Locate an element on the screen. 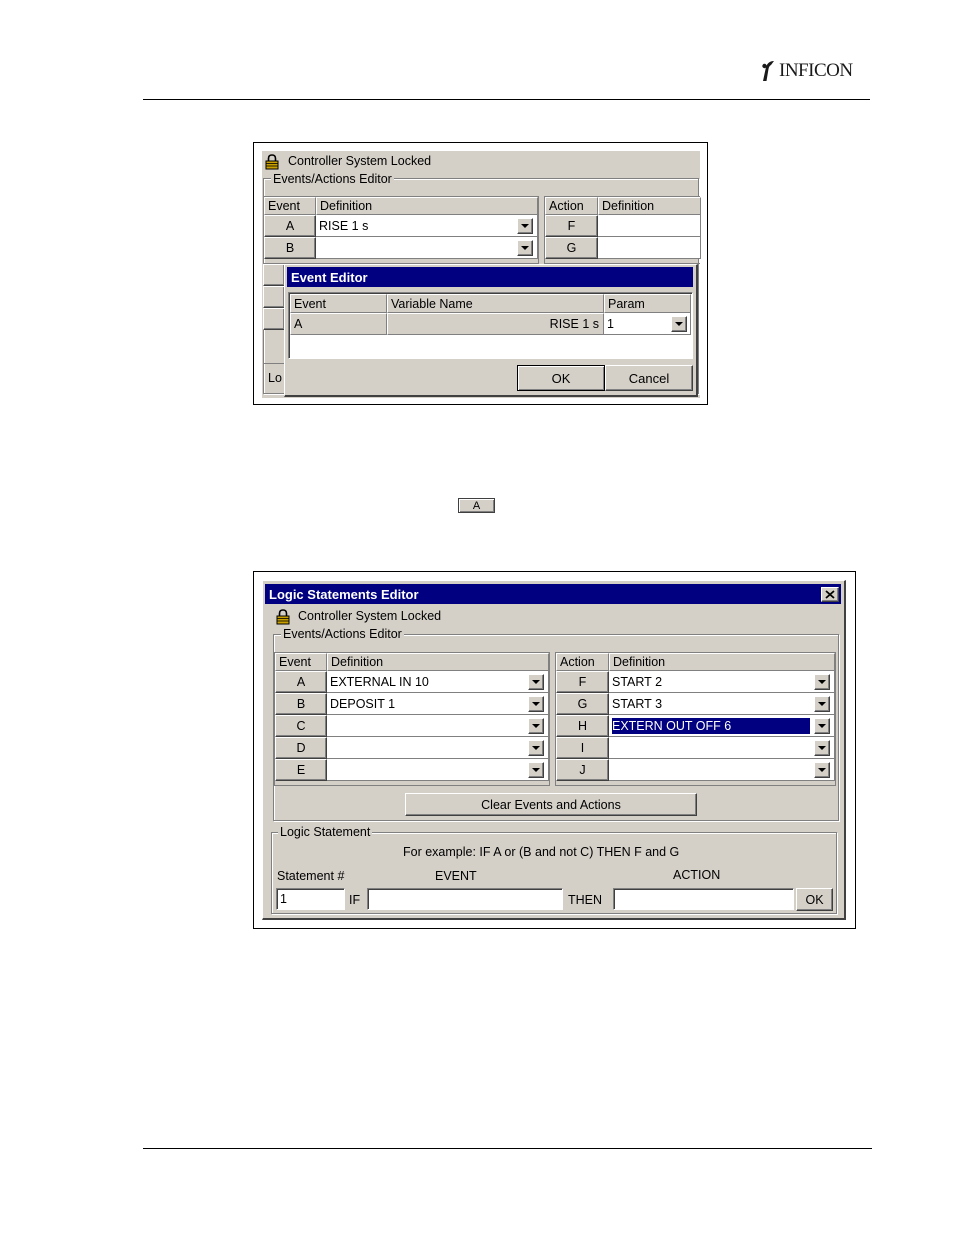  action-f-definition-value: START 2 is located at coordinates (637, 681).